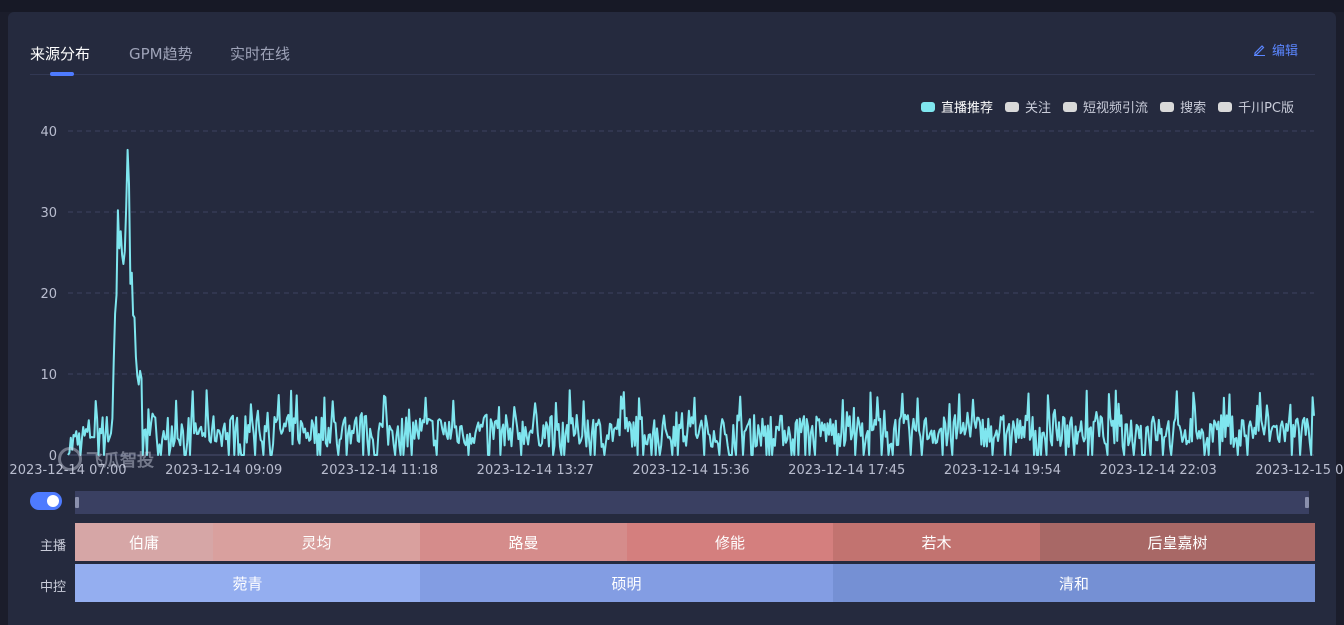  Describe the element at coordinates (53, 456) in the screenshot. I see `y-tick-label: 0` at that location.